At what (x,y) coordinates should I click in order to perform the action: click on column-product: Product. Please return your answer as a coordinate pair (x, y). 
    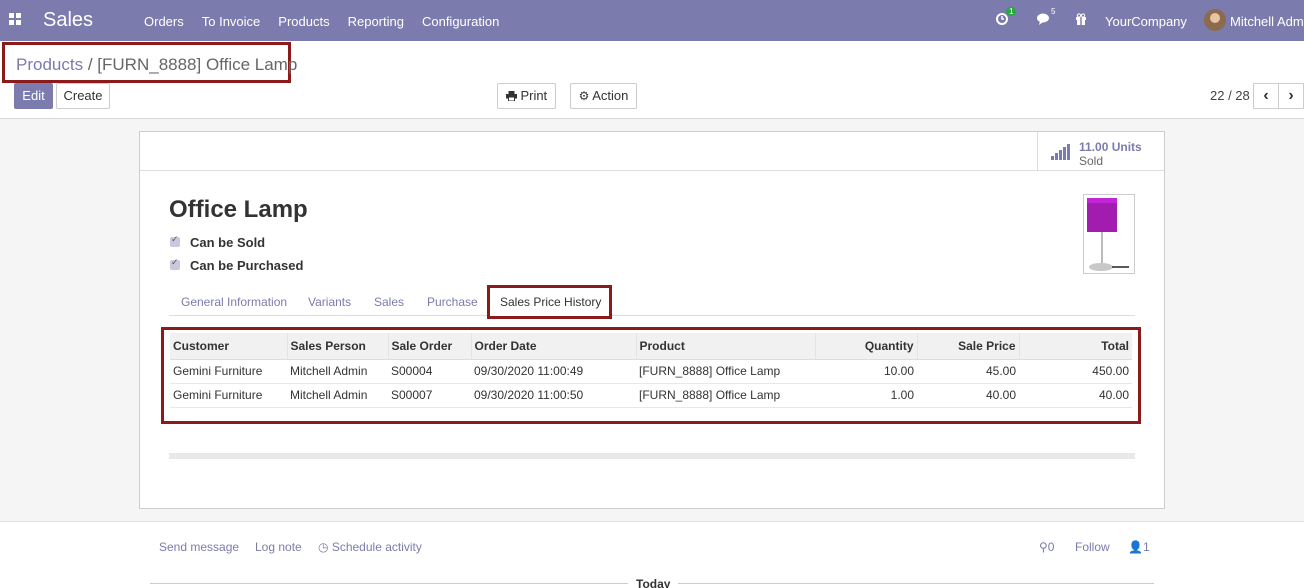
    Looking at the image, I should click on (726, 346).